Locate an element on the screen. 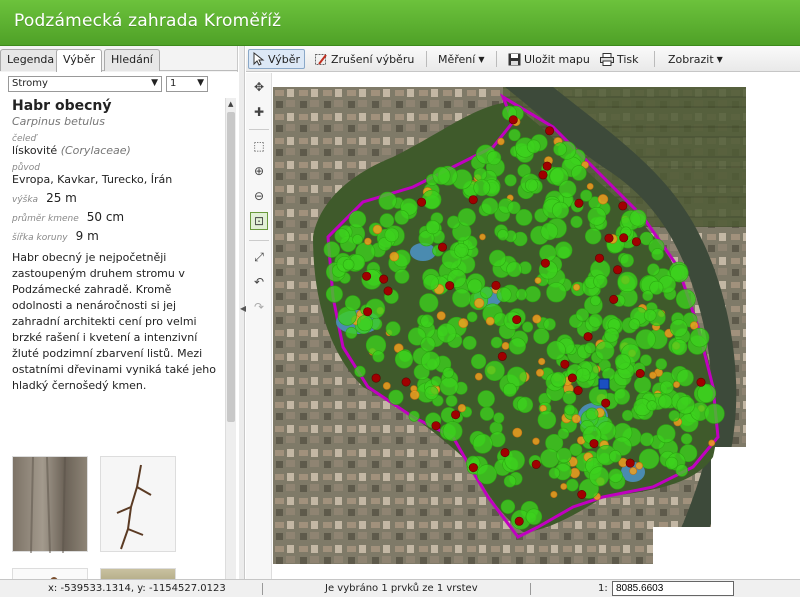  photo-bark is located at coordinates (50, 505).